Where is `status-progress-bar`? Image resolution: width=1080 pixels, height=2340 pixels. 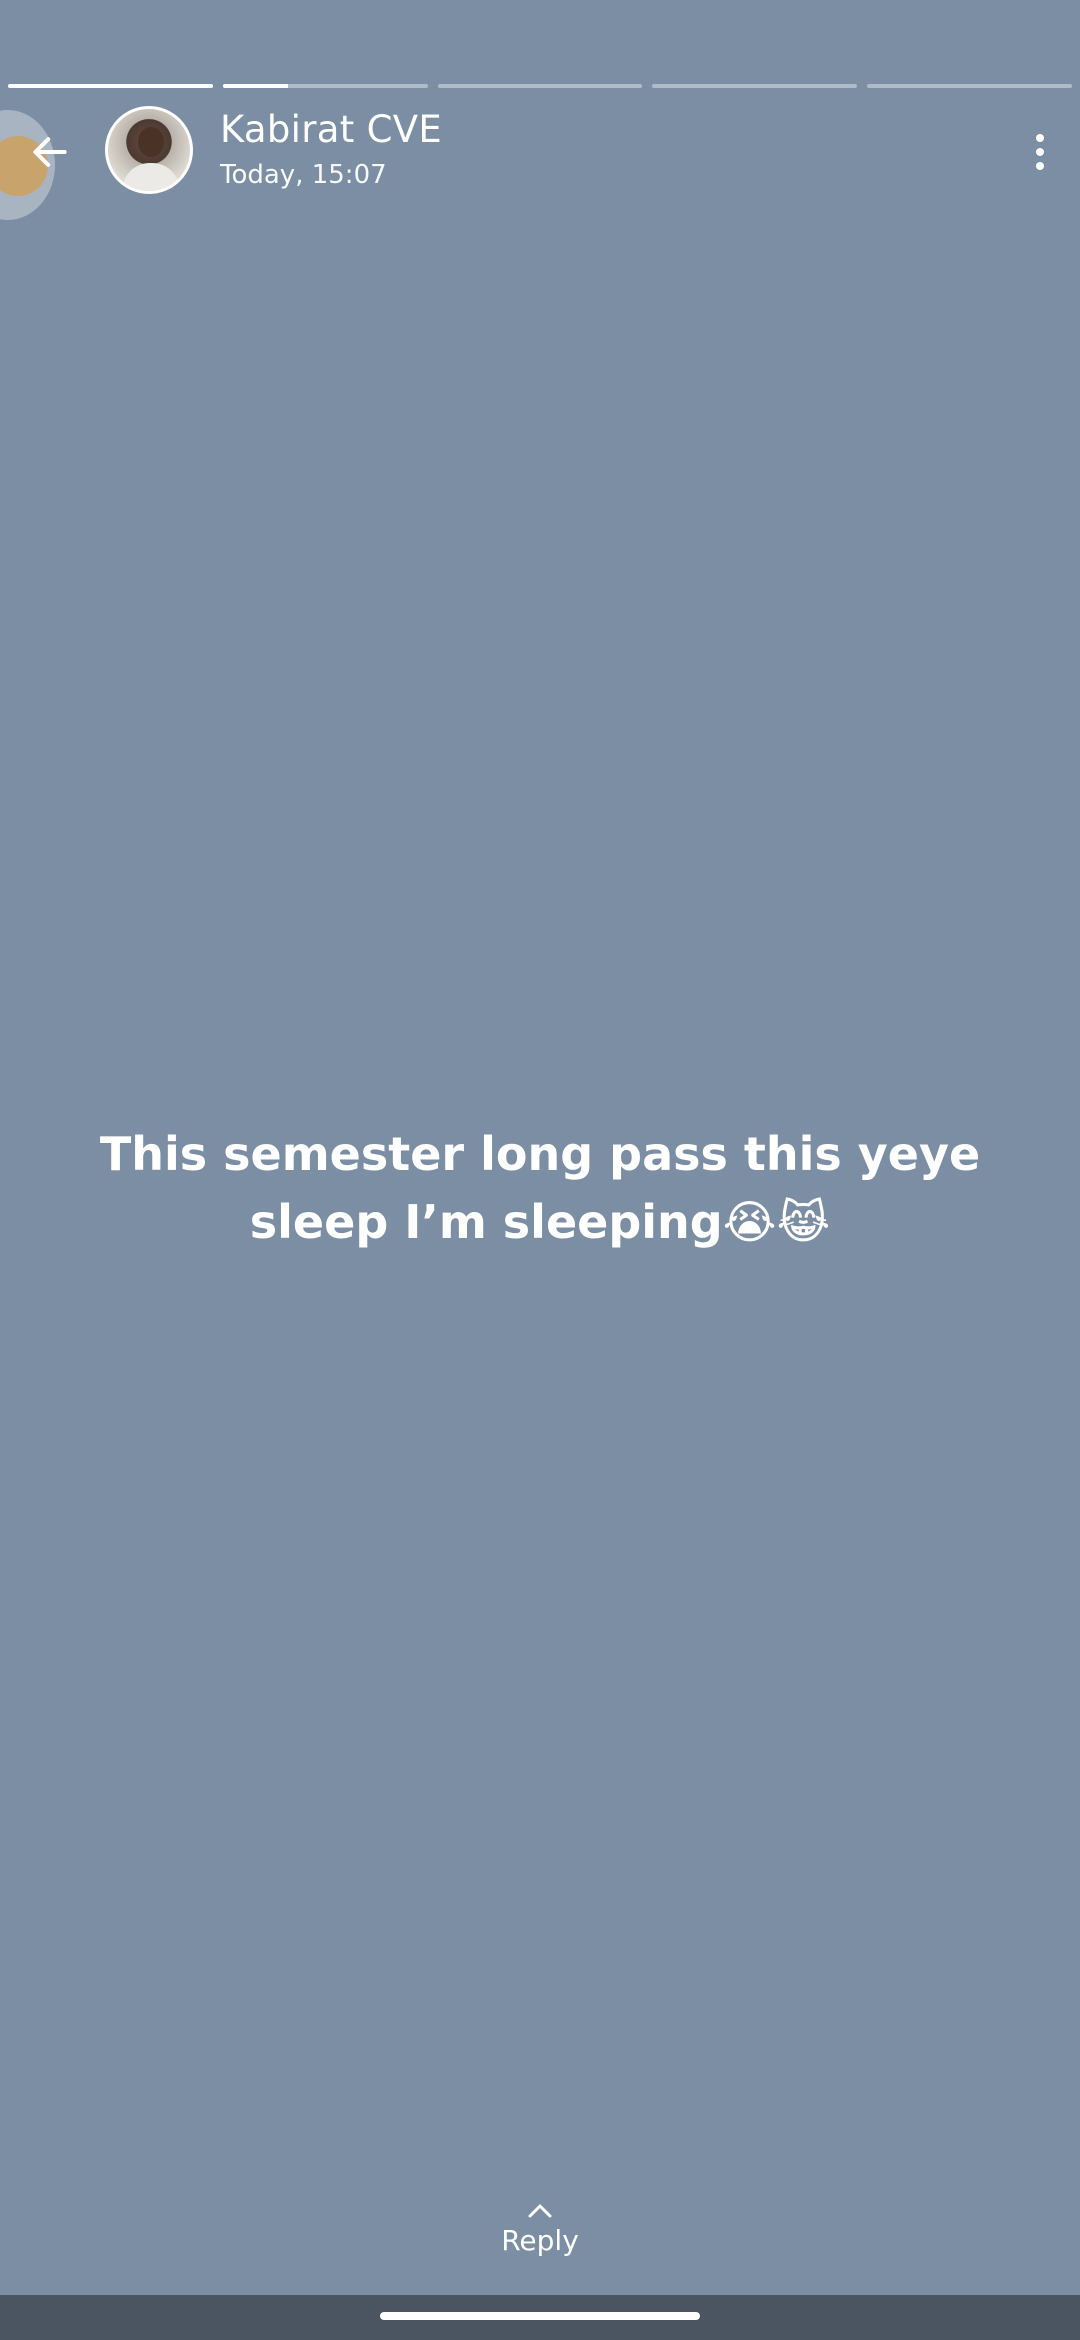
status-progress-bar is located at coordinates (540, 87).